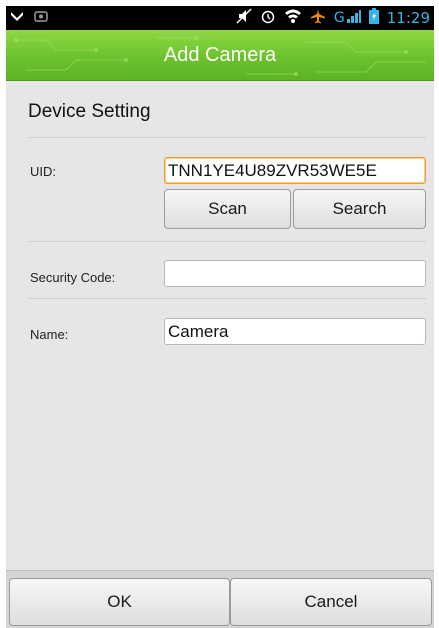  What do you see at coordinates (220, 18) in the screenshot?
I see `status-bar: G 11:29` at bounding box center [220, 18].